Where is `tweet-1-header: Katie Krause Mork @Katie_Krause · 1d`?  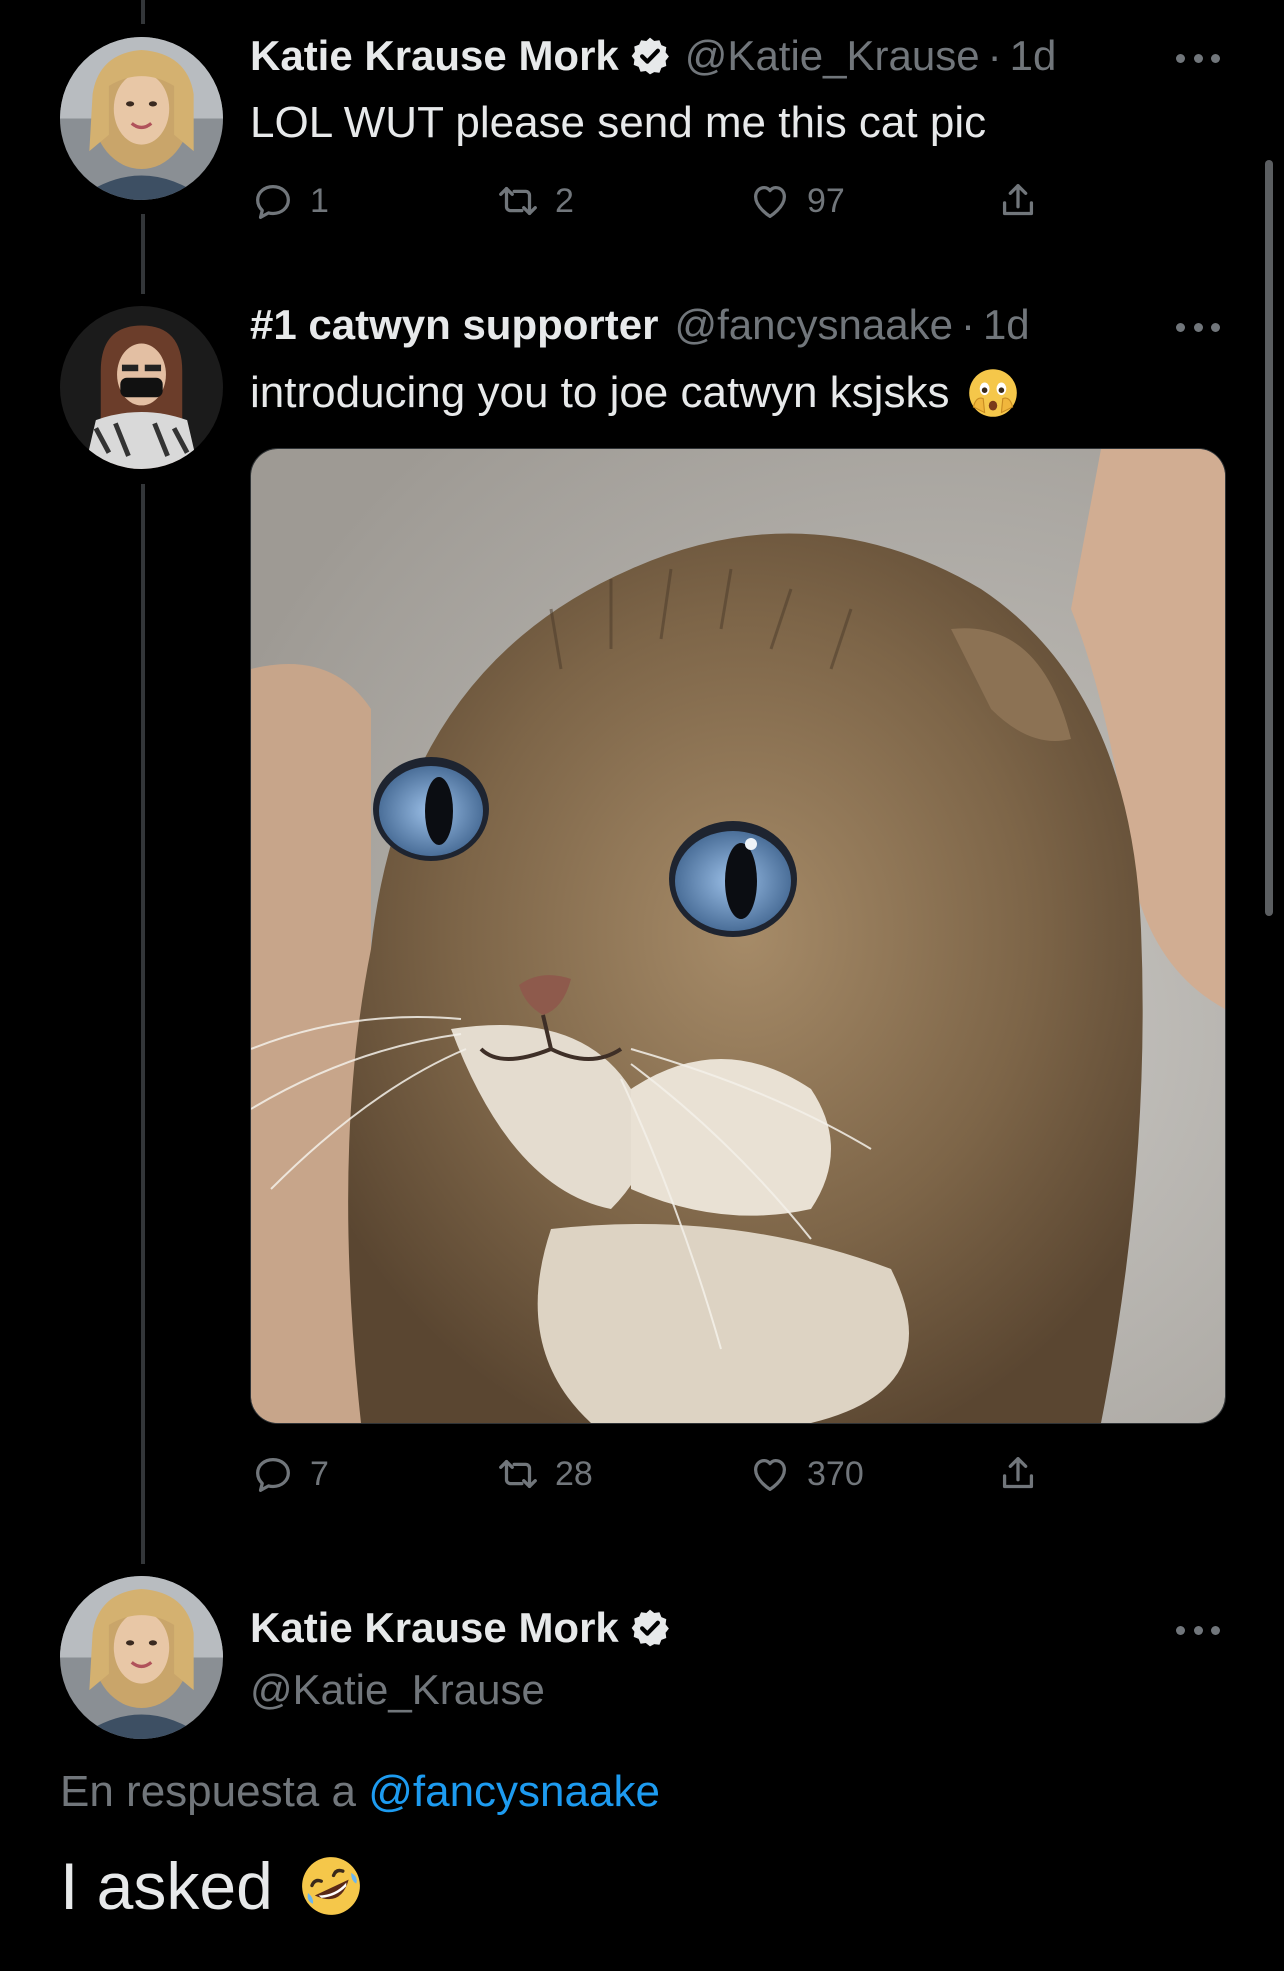
tweet-1-header: Katie Krause Mork @Katie_Krause · 1d is located at coordinates (653, 56).